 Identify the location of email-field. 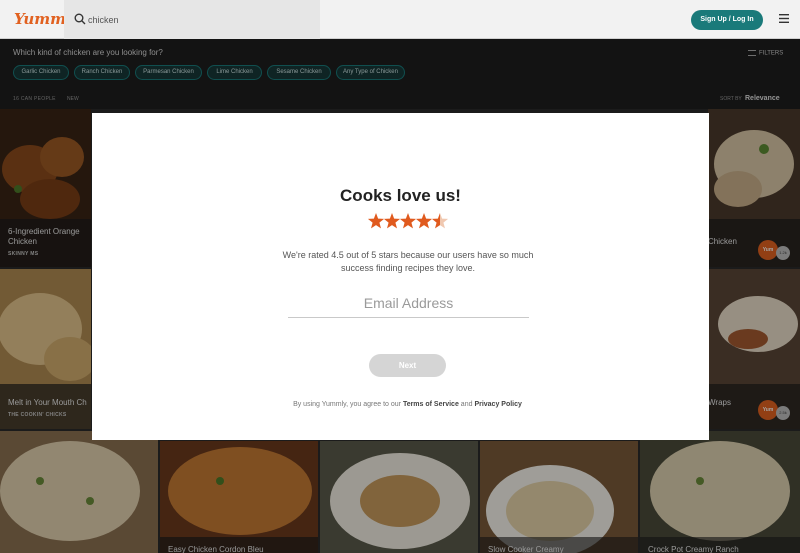
(408, 303).